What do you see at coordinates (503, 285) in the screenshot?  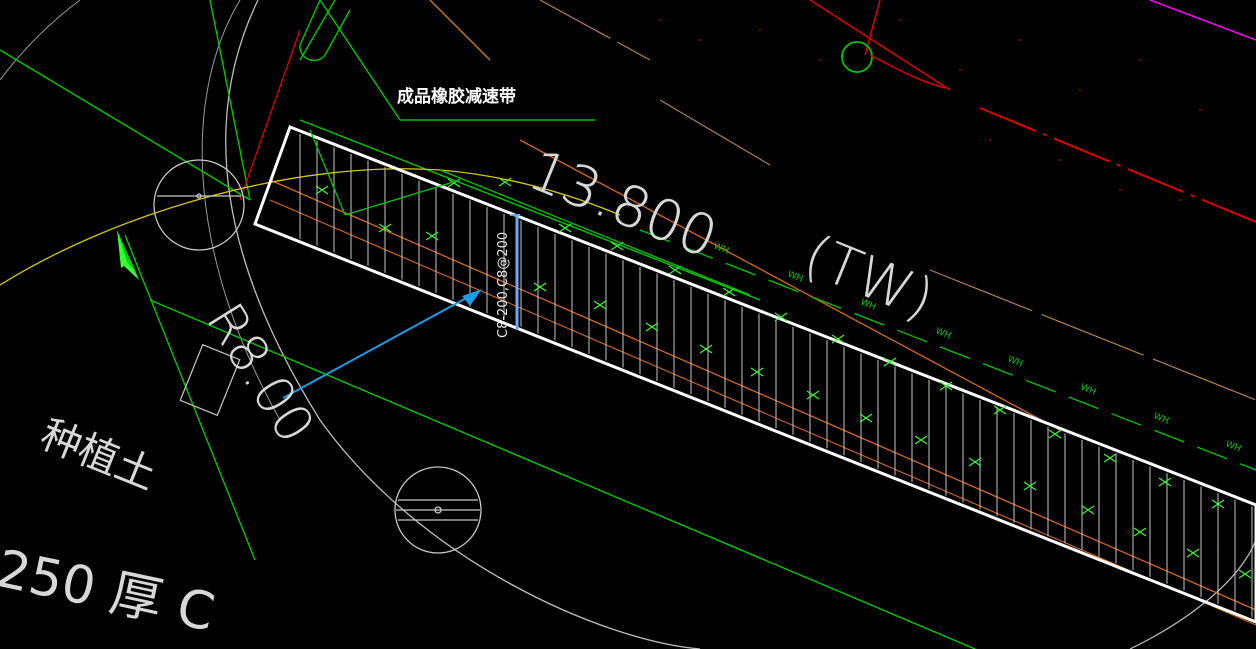 I see `rebar-spec-label: C8-200,C8@200` at bounding box center [503, 285].